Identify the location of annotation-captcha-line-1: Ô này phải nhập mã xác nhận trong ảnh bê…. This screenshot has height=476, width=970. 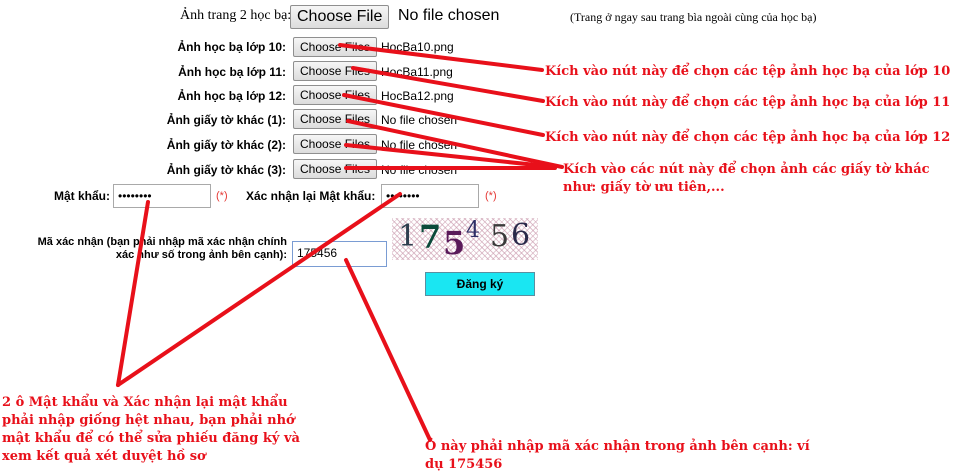
(617, 446).